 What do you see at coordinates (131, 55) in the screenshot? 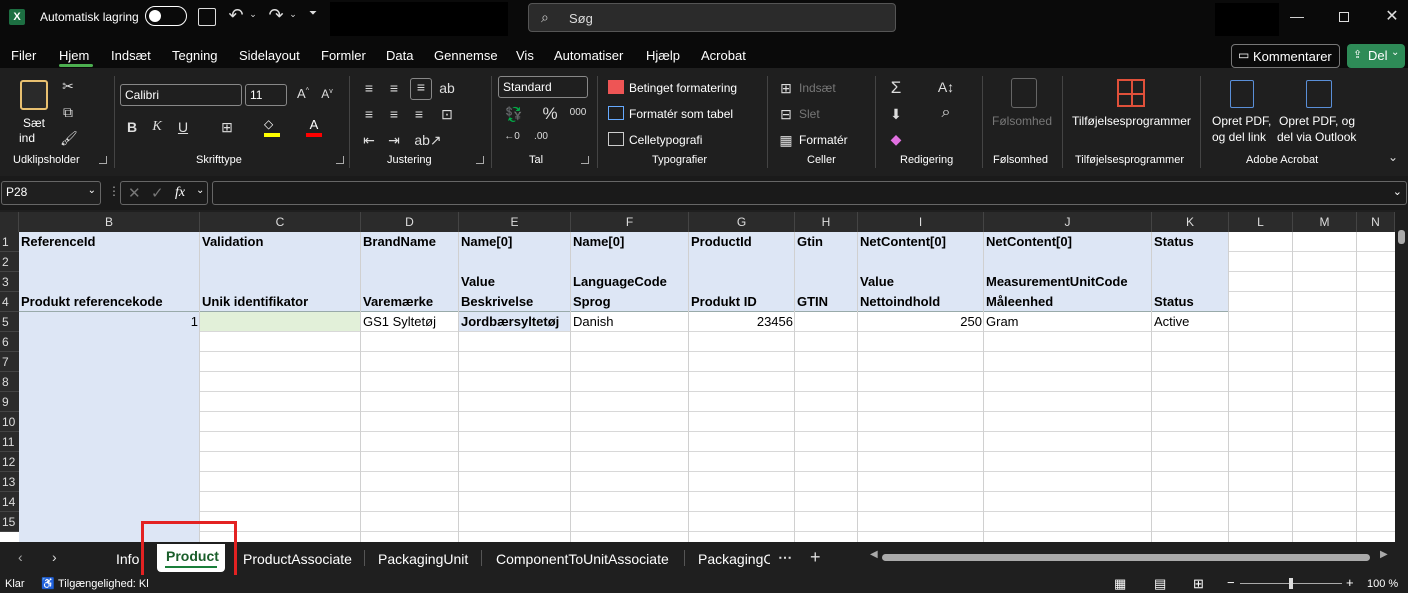
I see `tab-indsaet: Indsæt` at bounding box center [131, 55].